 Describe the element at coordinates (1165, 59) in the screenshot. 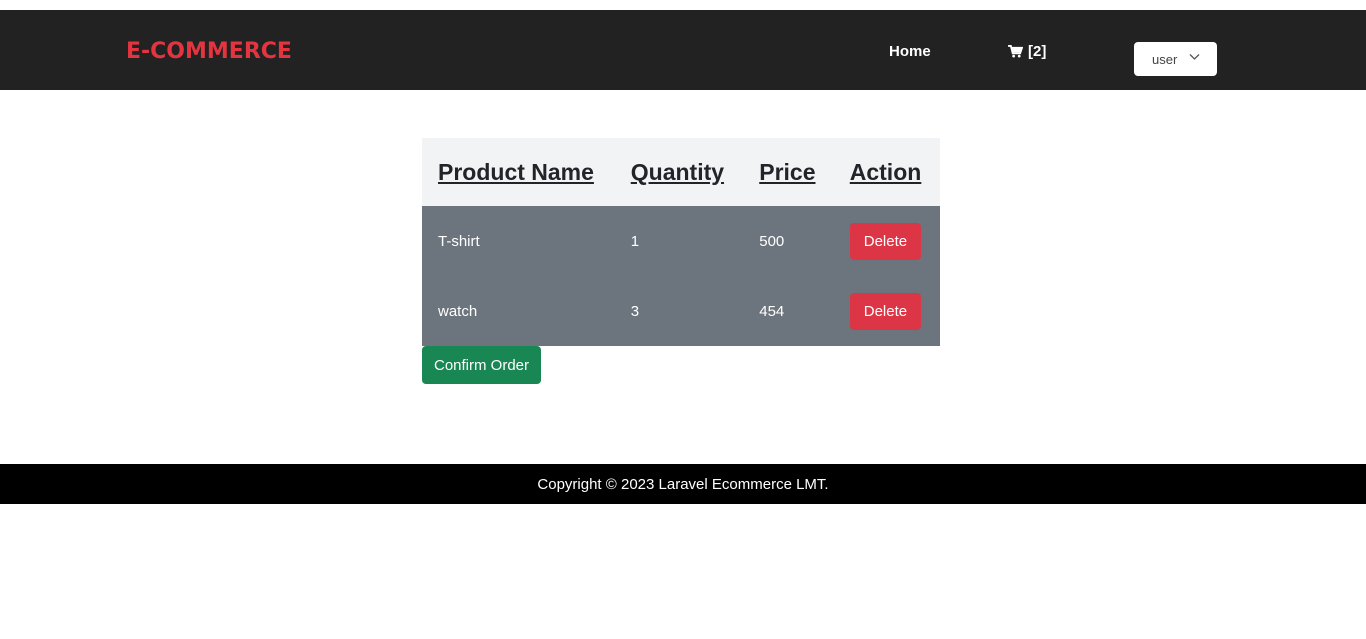

I see `user-dropdown-label: user` at that location.